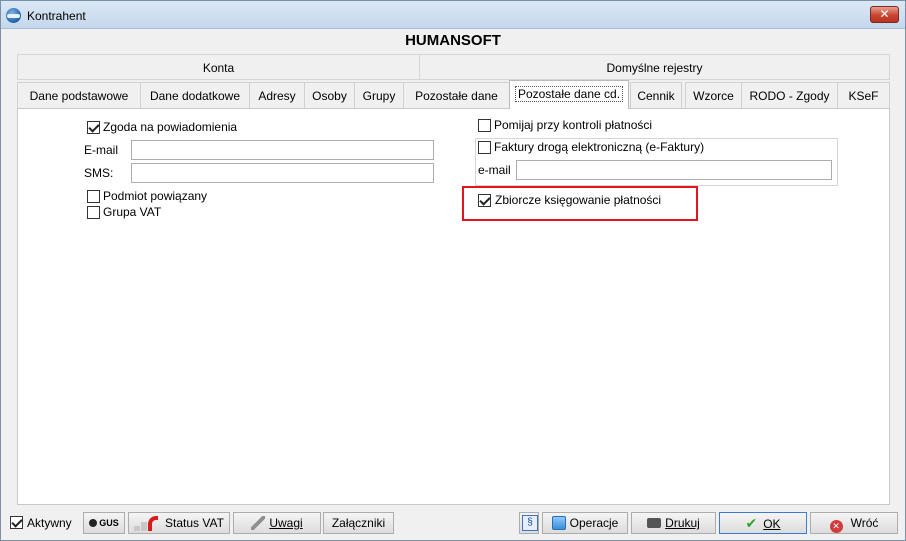  I want to click on tab-dane-podstawowe: Dane podstawowe, so click(79, 95).